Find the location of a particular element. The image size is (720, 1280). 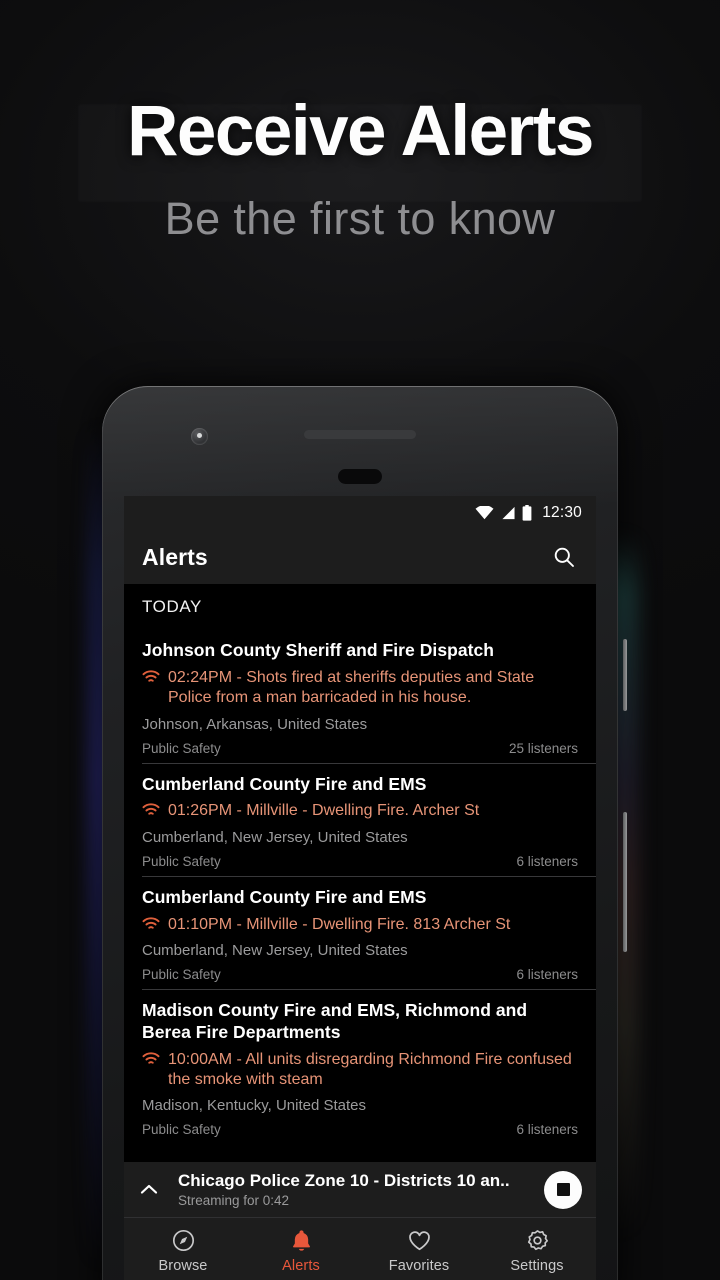

bell-icon is located at coordinates (301, 1240).